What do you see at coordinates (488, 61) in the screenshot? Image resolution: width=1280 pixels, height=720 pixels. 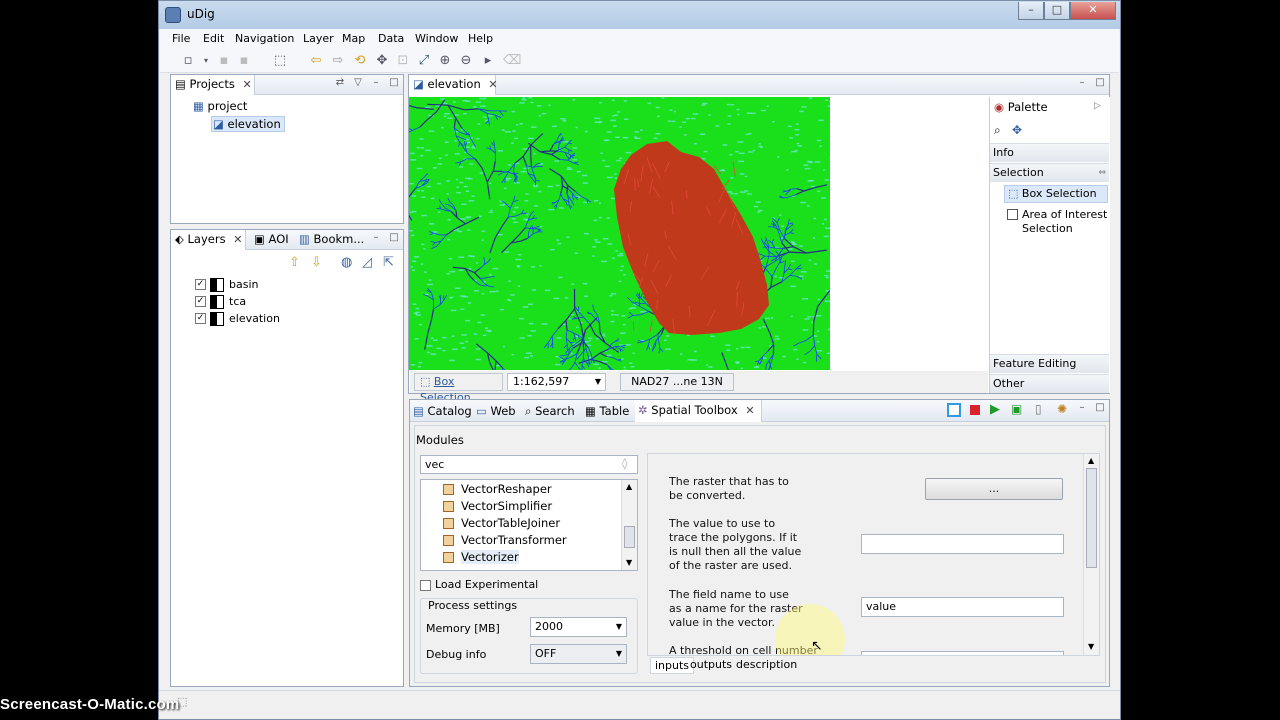 I see `arrow-icon: ▸` at bounding box center [488, 61].